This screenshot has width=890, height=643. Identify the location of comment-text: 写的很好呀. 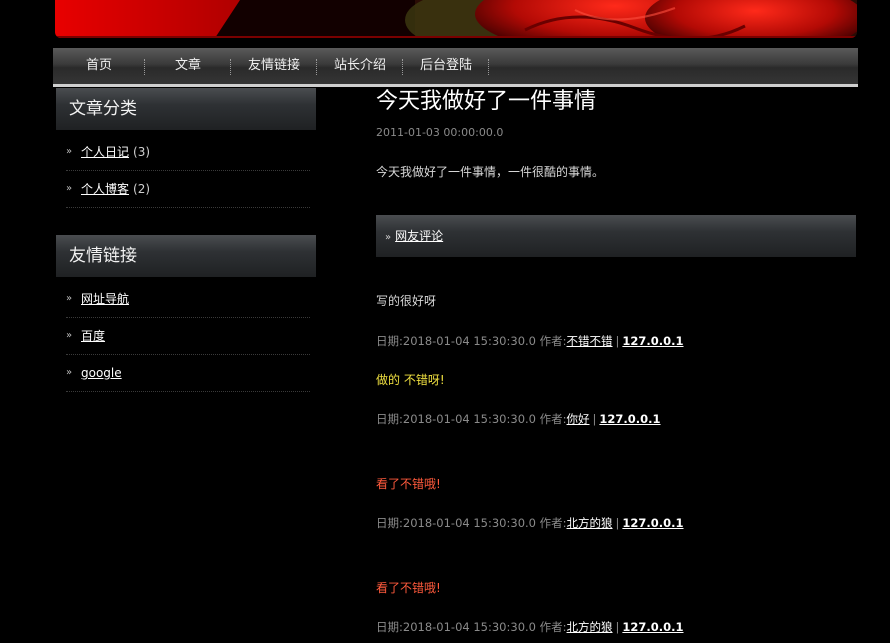
(406, 301).